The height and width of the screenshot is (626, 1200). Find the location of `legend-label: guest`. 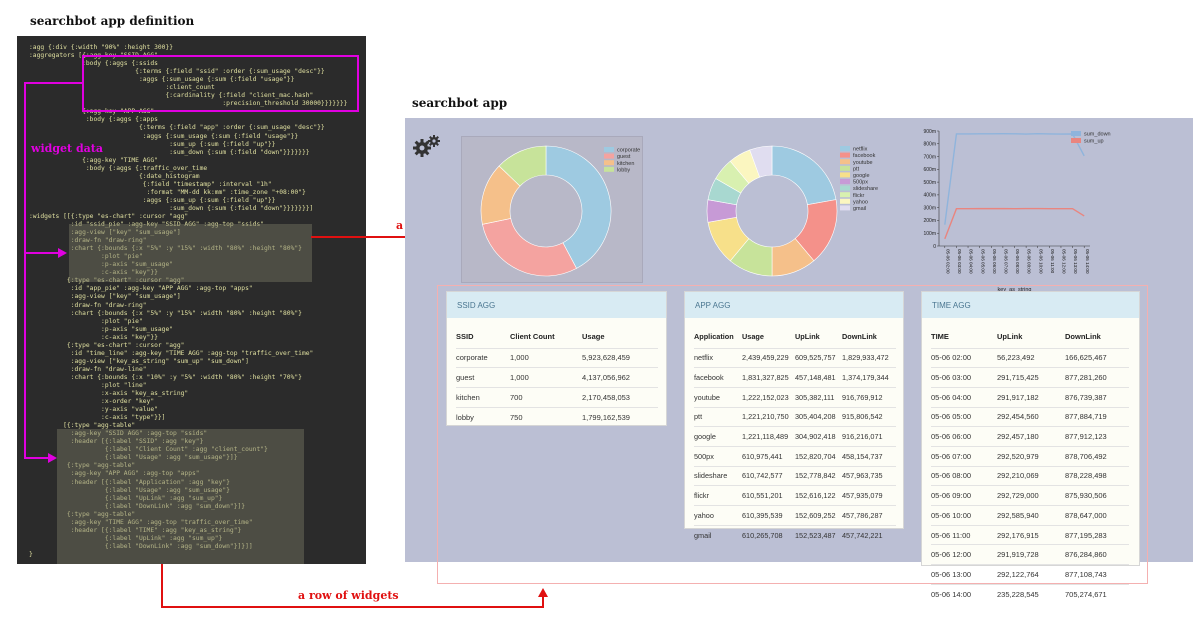

legend-label: guest is located at coordinates (624, 157).